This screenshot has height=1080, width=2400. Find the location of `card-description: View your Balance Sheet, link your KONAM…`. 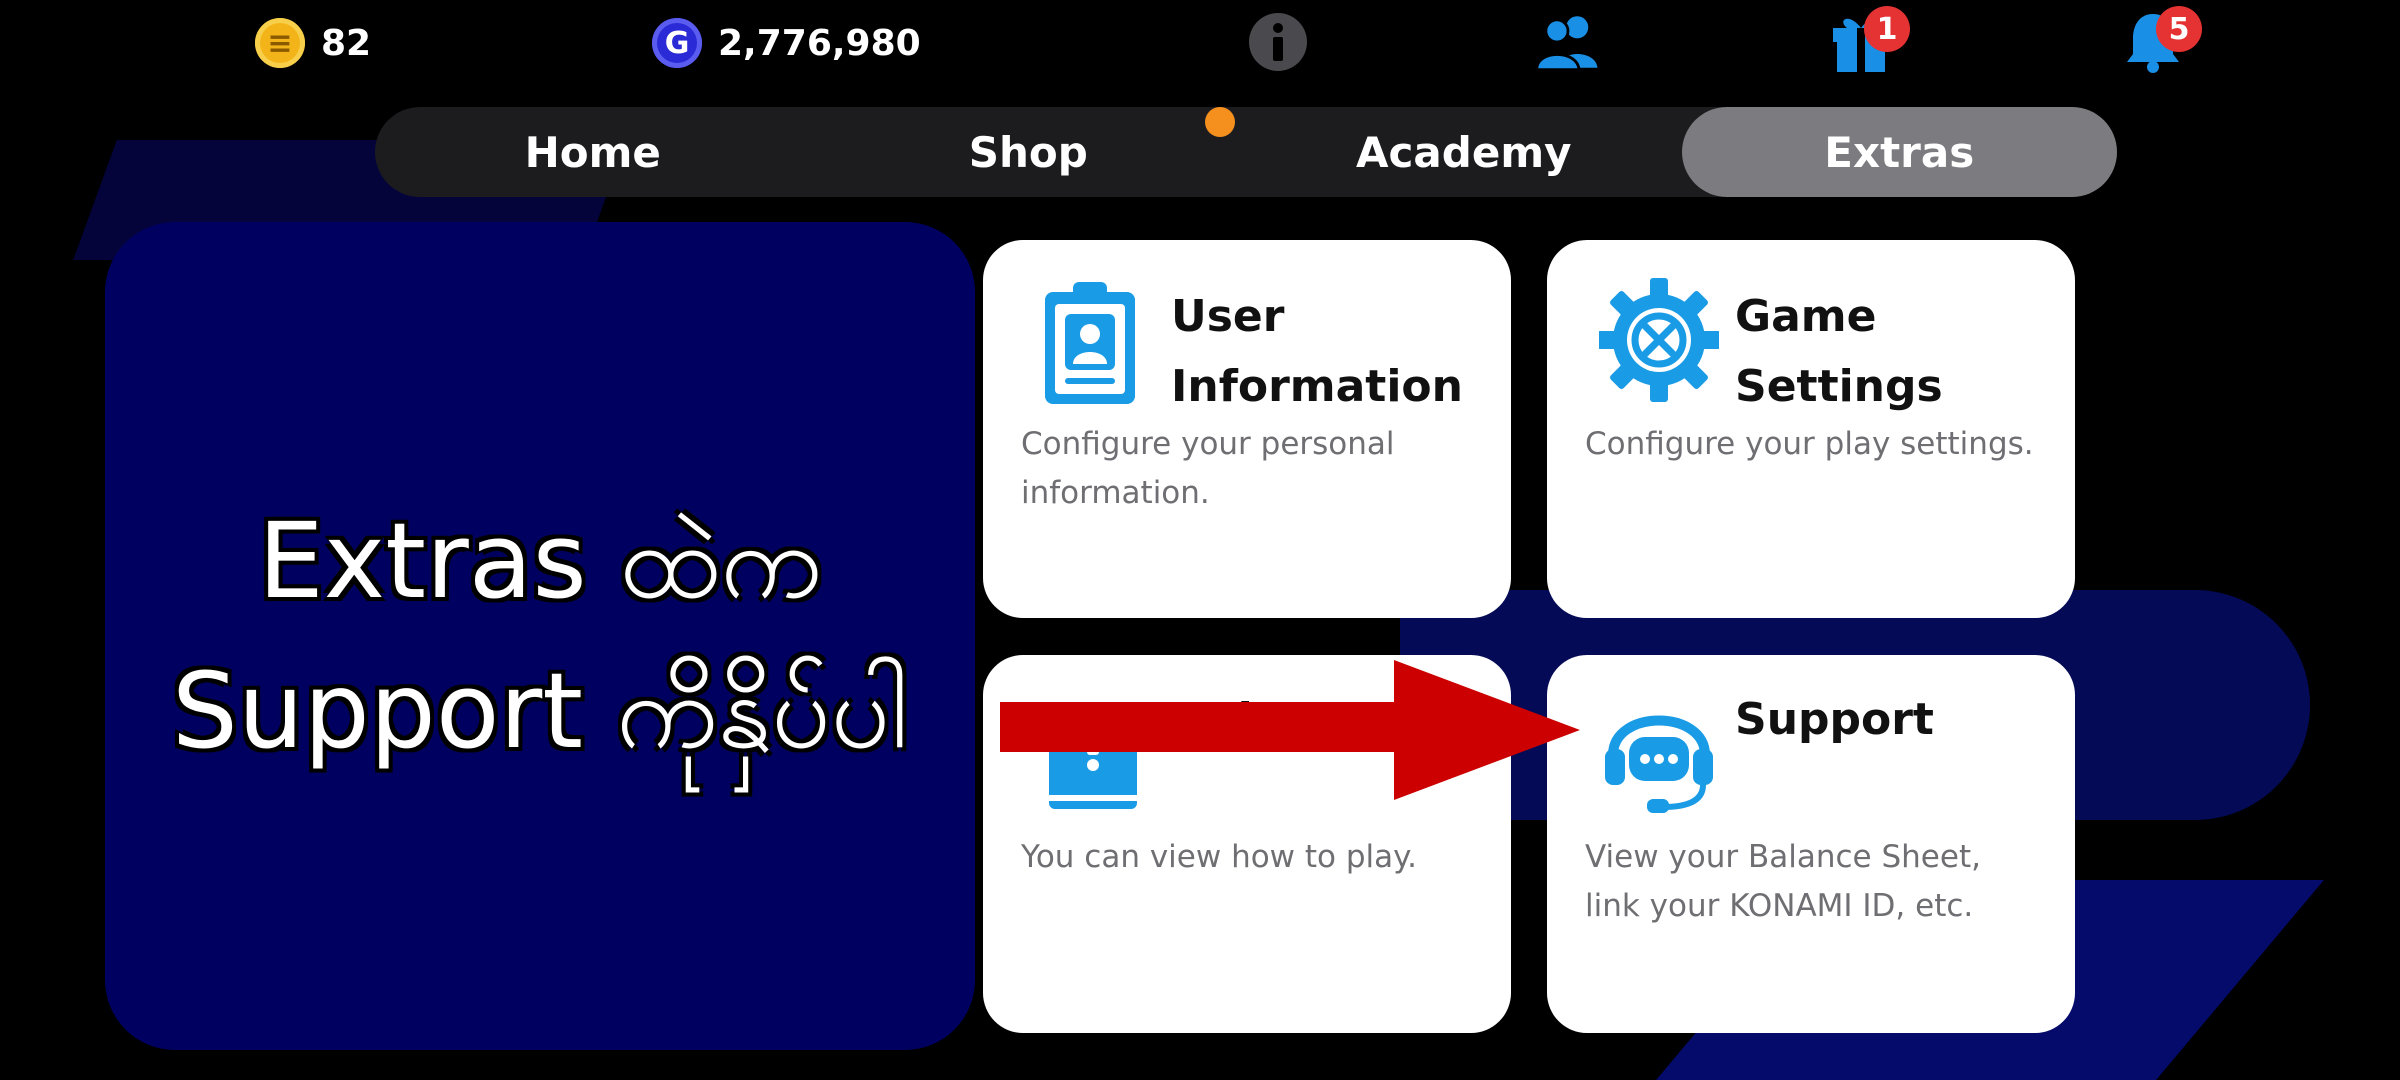

card-description: View your Balance Sheet, link your KONAM… is located at coordinates (1783, 881).